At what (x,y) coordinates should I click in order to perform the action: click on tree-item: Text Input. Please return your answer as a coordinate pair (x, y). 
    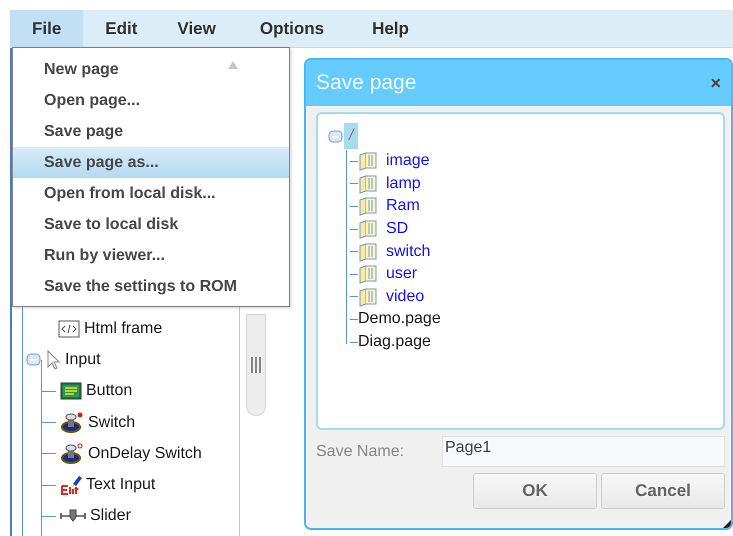
    Looking at the image, I should click on (121, 485).